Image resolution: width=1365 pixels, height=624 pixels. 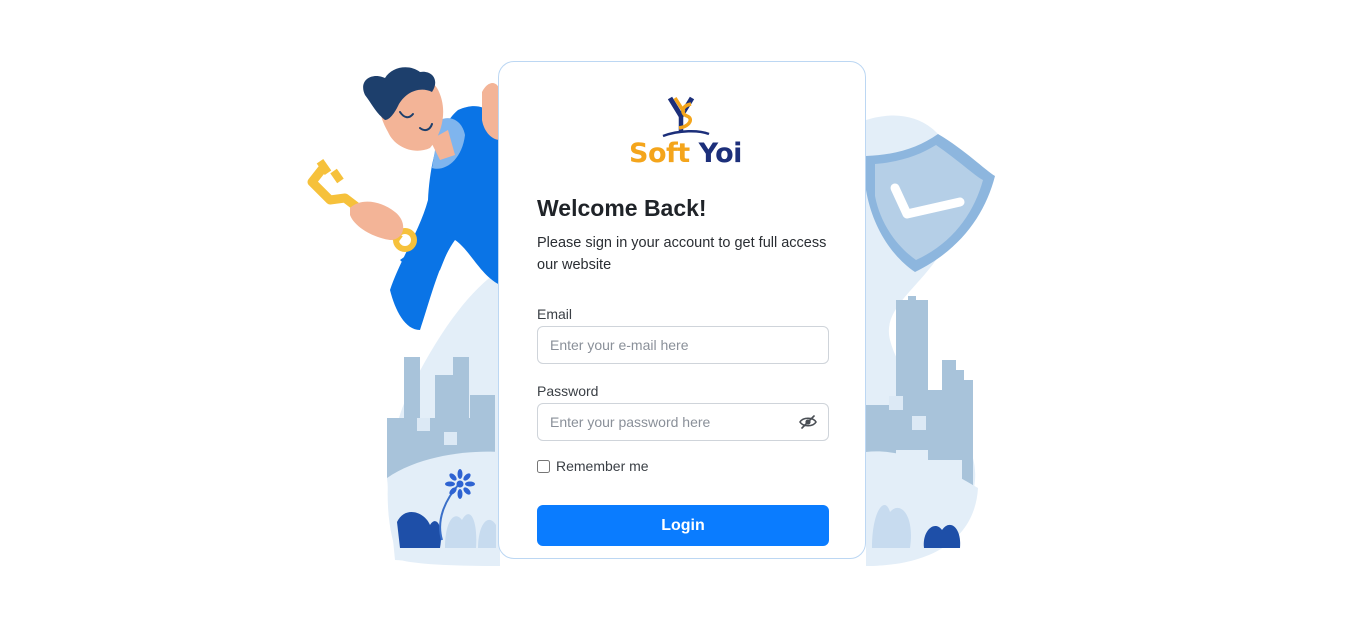 I want to click on remember-label: Remember me, so click(x=602, y=466).